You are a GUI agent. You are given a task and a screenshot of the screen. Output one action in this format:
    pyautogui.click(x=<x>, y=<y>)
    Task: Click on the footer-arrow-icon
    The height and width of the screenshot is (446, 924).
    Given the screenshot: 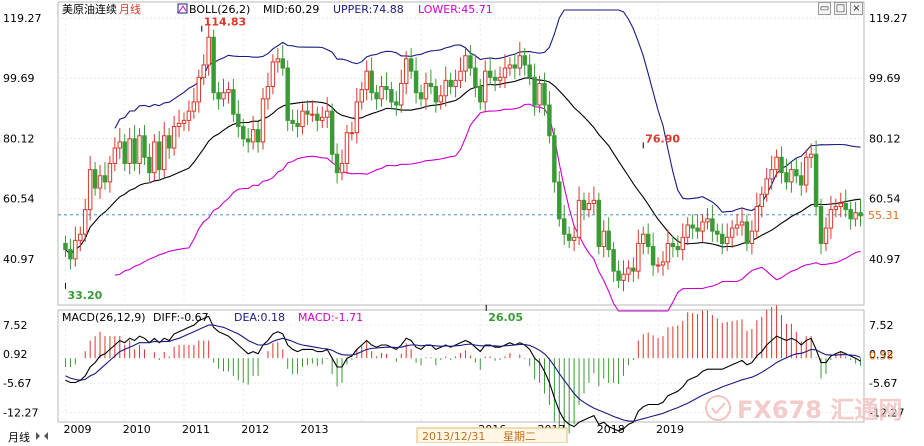 What is the action you would take?
    pyautogui.click(x=38, y=436)
    